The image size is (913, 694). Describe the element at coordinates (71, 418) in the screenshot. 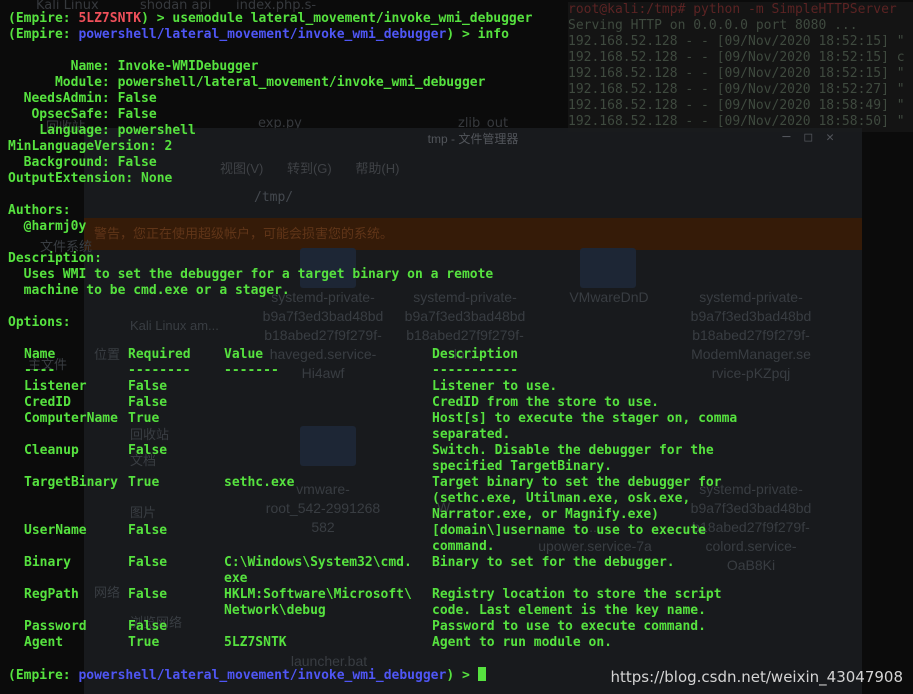

I see `option-name: ComputerName` at that location.